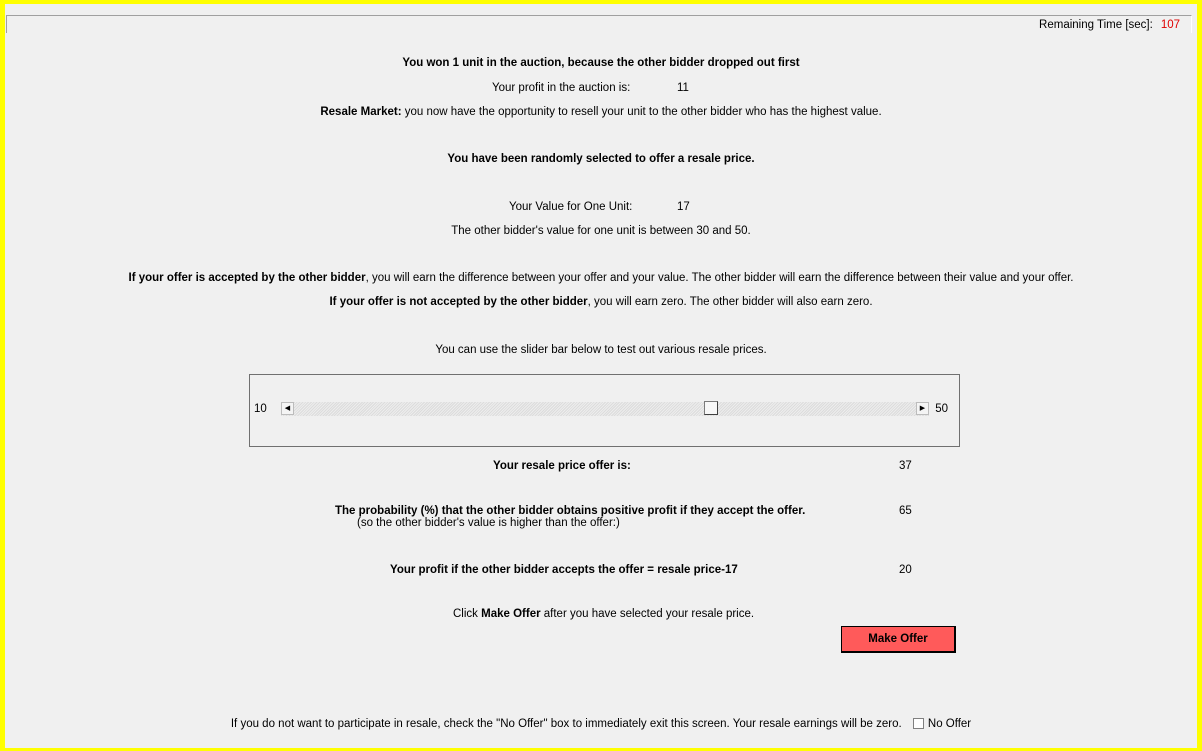  I want to click on own-value: 17, so click(683, 207).